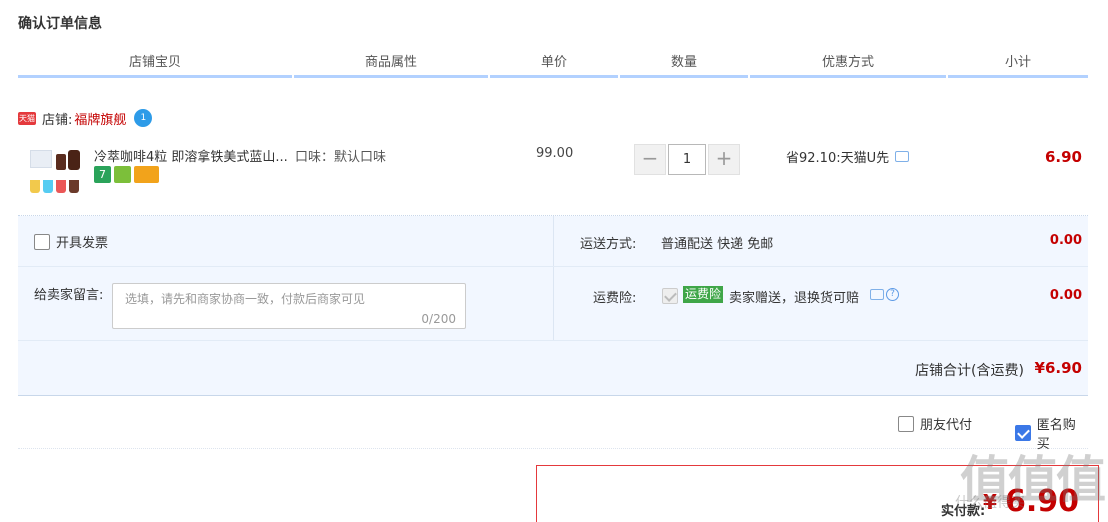 Image resolution: width=1108 pixels, height=522 pixels. I want to click on friend-pay-label: 朋友代付, so click(946, 425).